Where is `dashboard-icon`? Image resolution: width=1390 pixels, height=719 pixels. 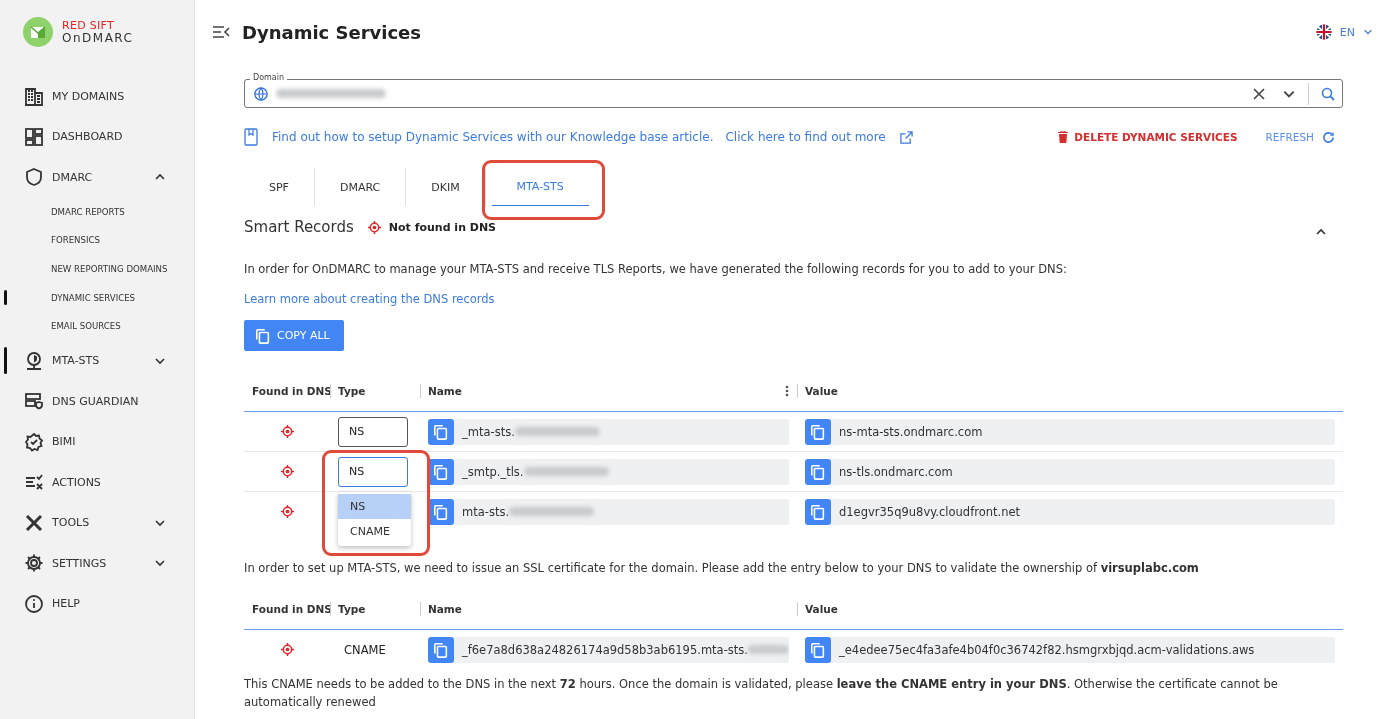
dashboard-icon is located at coordinates (34, 136).